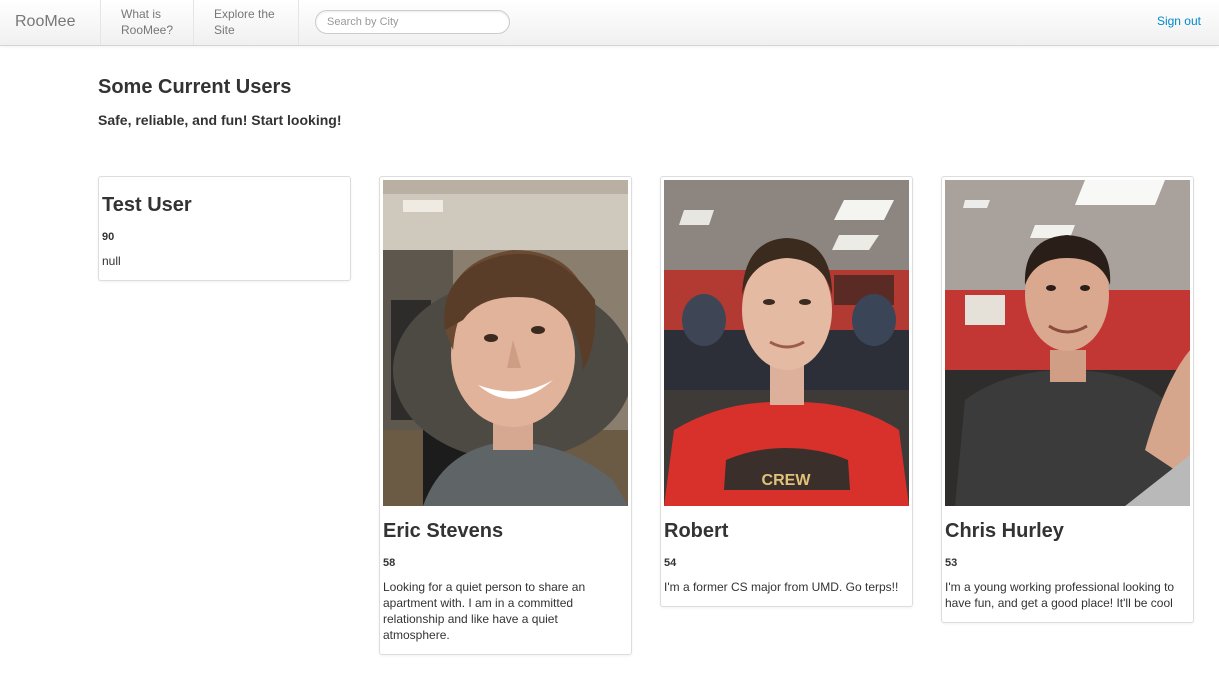 Image resolution: width=1219 pixels, height=678 pixels. What do you see at coordinates (147, 205) in the screenshot?
I see `user-name: Test User` at bounding box center [147, 205].